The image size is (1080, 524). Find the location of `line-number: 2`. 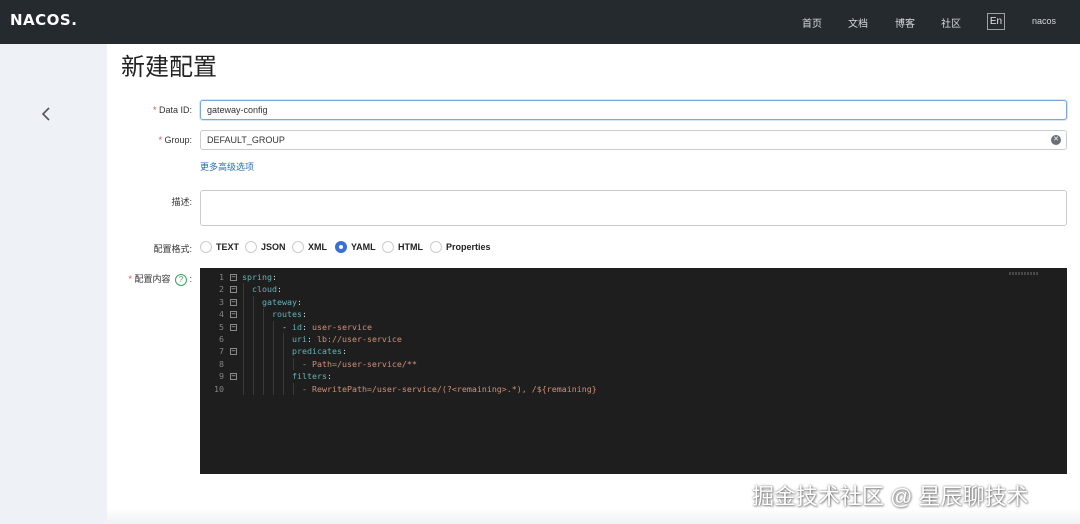

line-number: 2 is located at coordinates (221, 289).